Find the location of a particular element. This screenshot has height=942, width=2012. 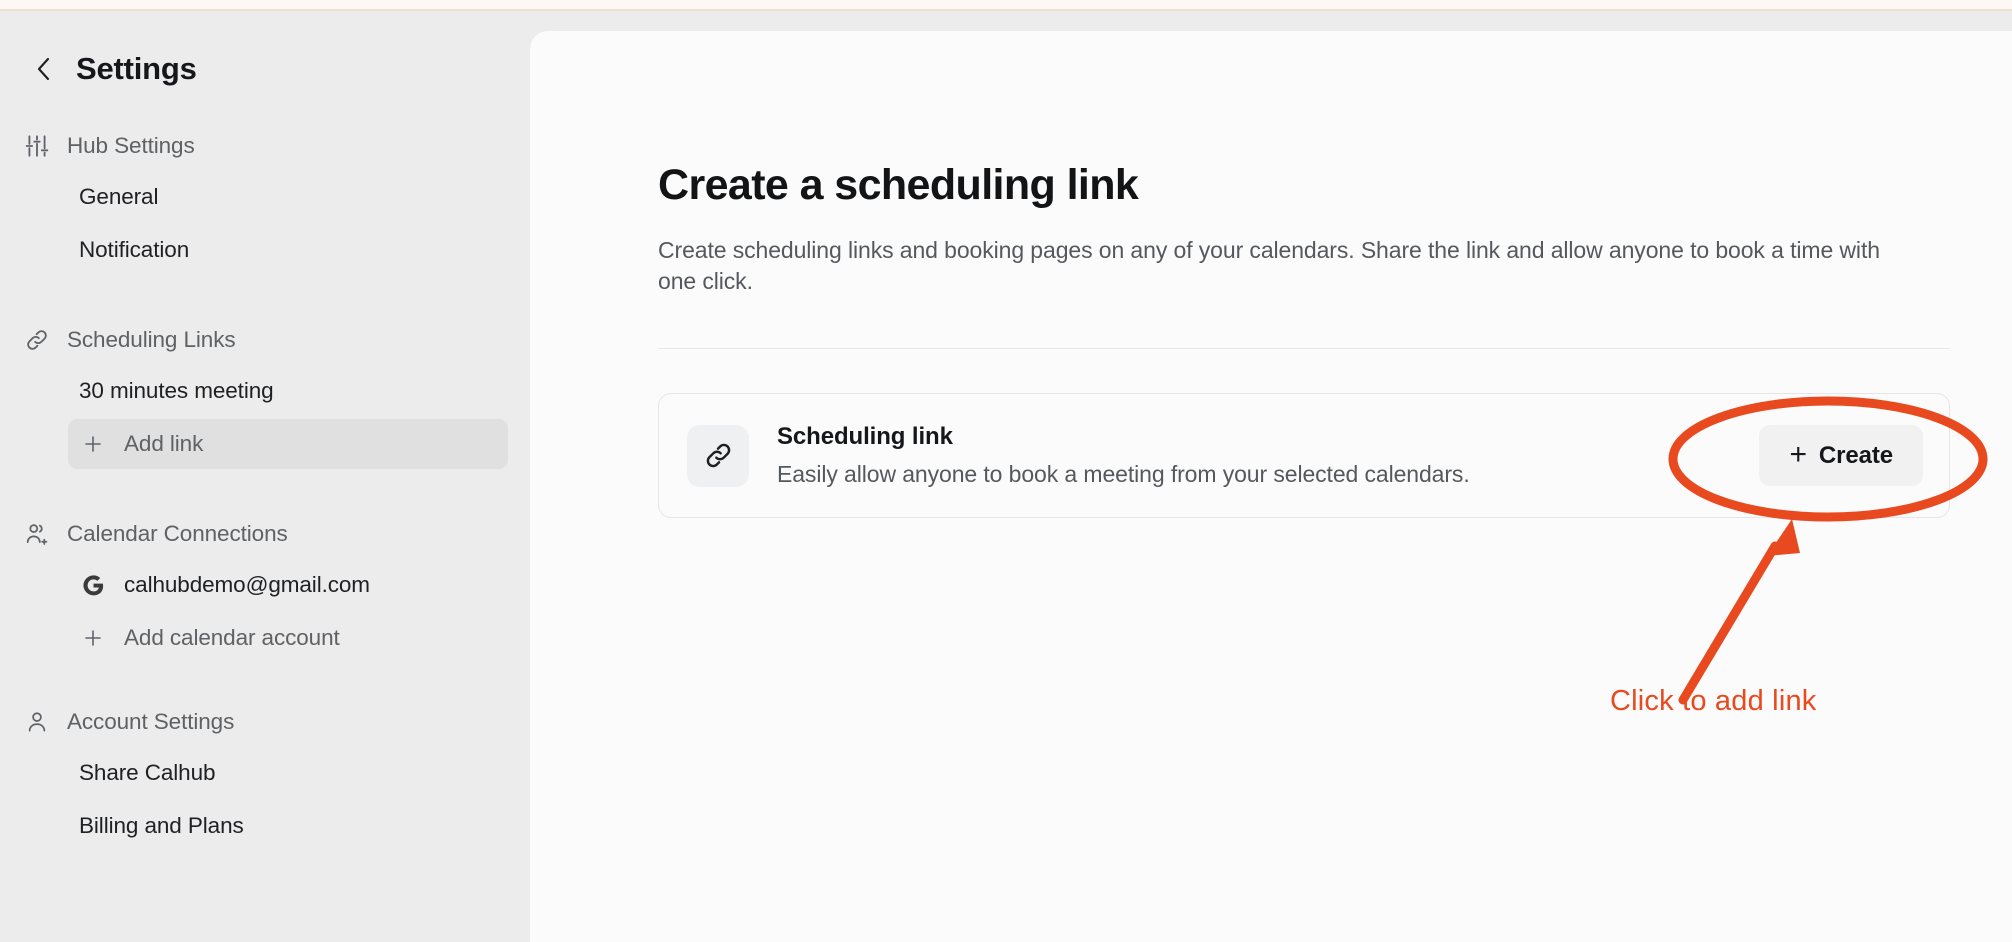

sidebar-item-label: Share Calhub is located at coordinates (147, 772).